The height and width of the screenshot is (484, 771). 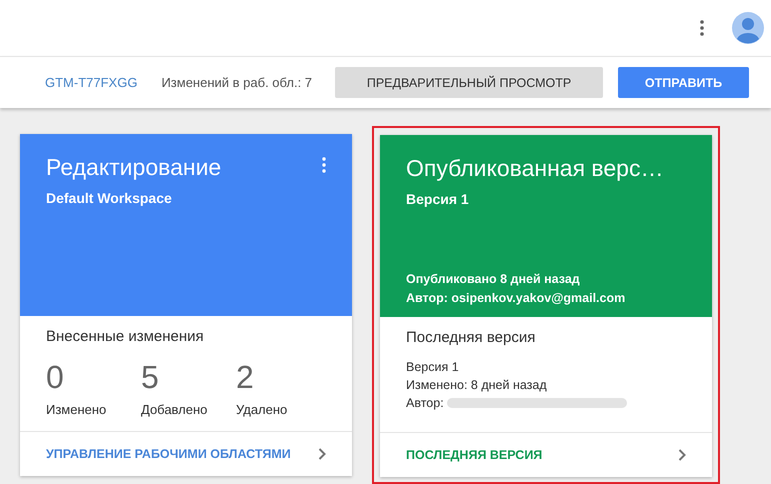 I want to click on version-detail: Изменено: 8 дней назад, so click(x=476, y=385).